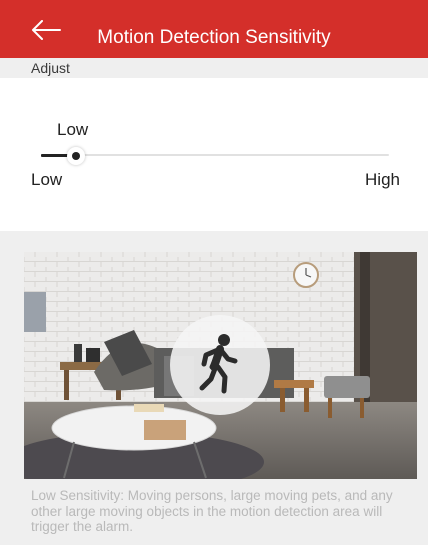 The height and width of the screenshot is (545, 428). What do you see at coordinates (47, 179) in the screenshot?
I see `slider-min-label: Low` at bounding box center [47, 179].